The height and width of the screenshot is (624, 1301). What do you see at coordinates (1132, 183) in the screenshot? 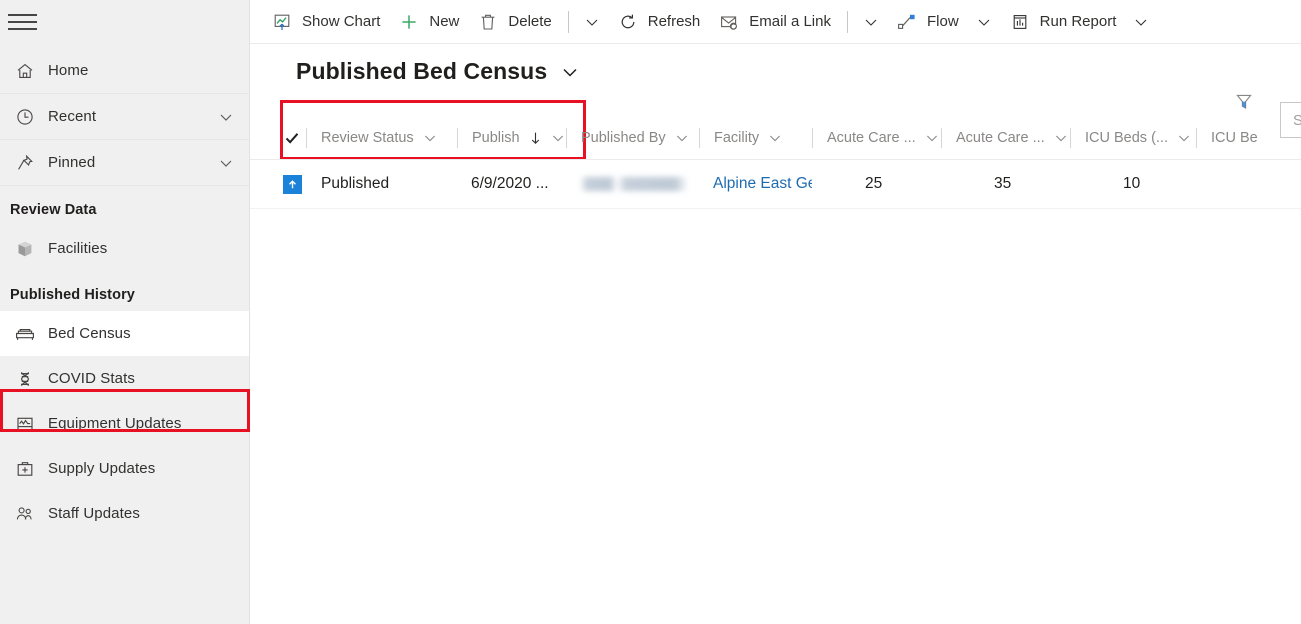
I see `cell-icu-beds-1: 10` at bounding box center [1132, 183].